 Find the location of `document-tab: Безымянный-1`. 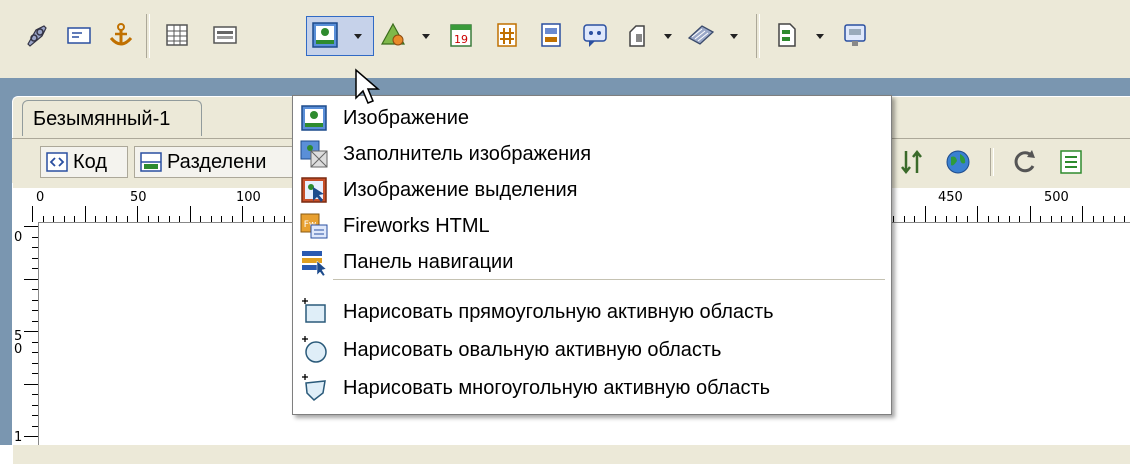

document-tab: Безымянный-1 is located at coordinates (112, 118).